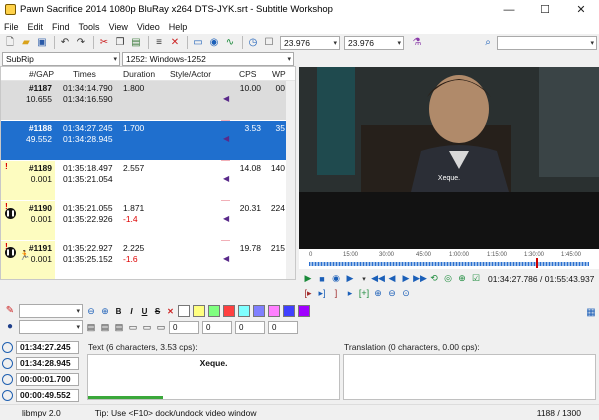 This screenshot has width=599, height=420. I want to click on maximize-button: ☐, so click(545, 9).